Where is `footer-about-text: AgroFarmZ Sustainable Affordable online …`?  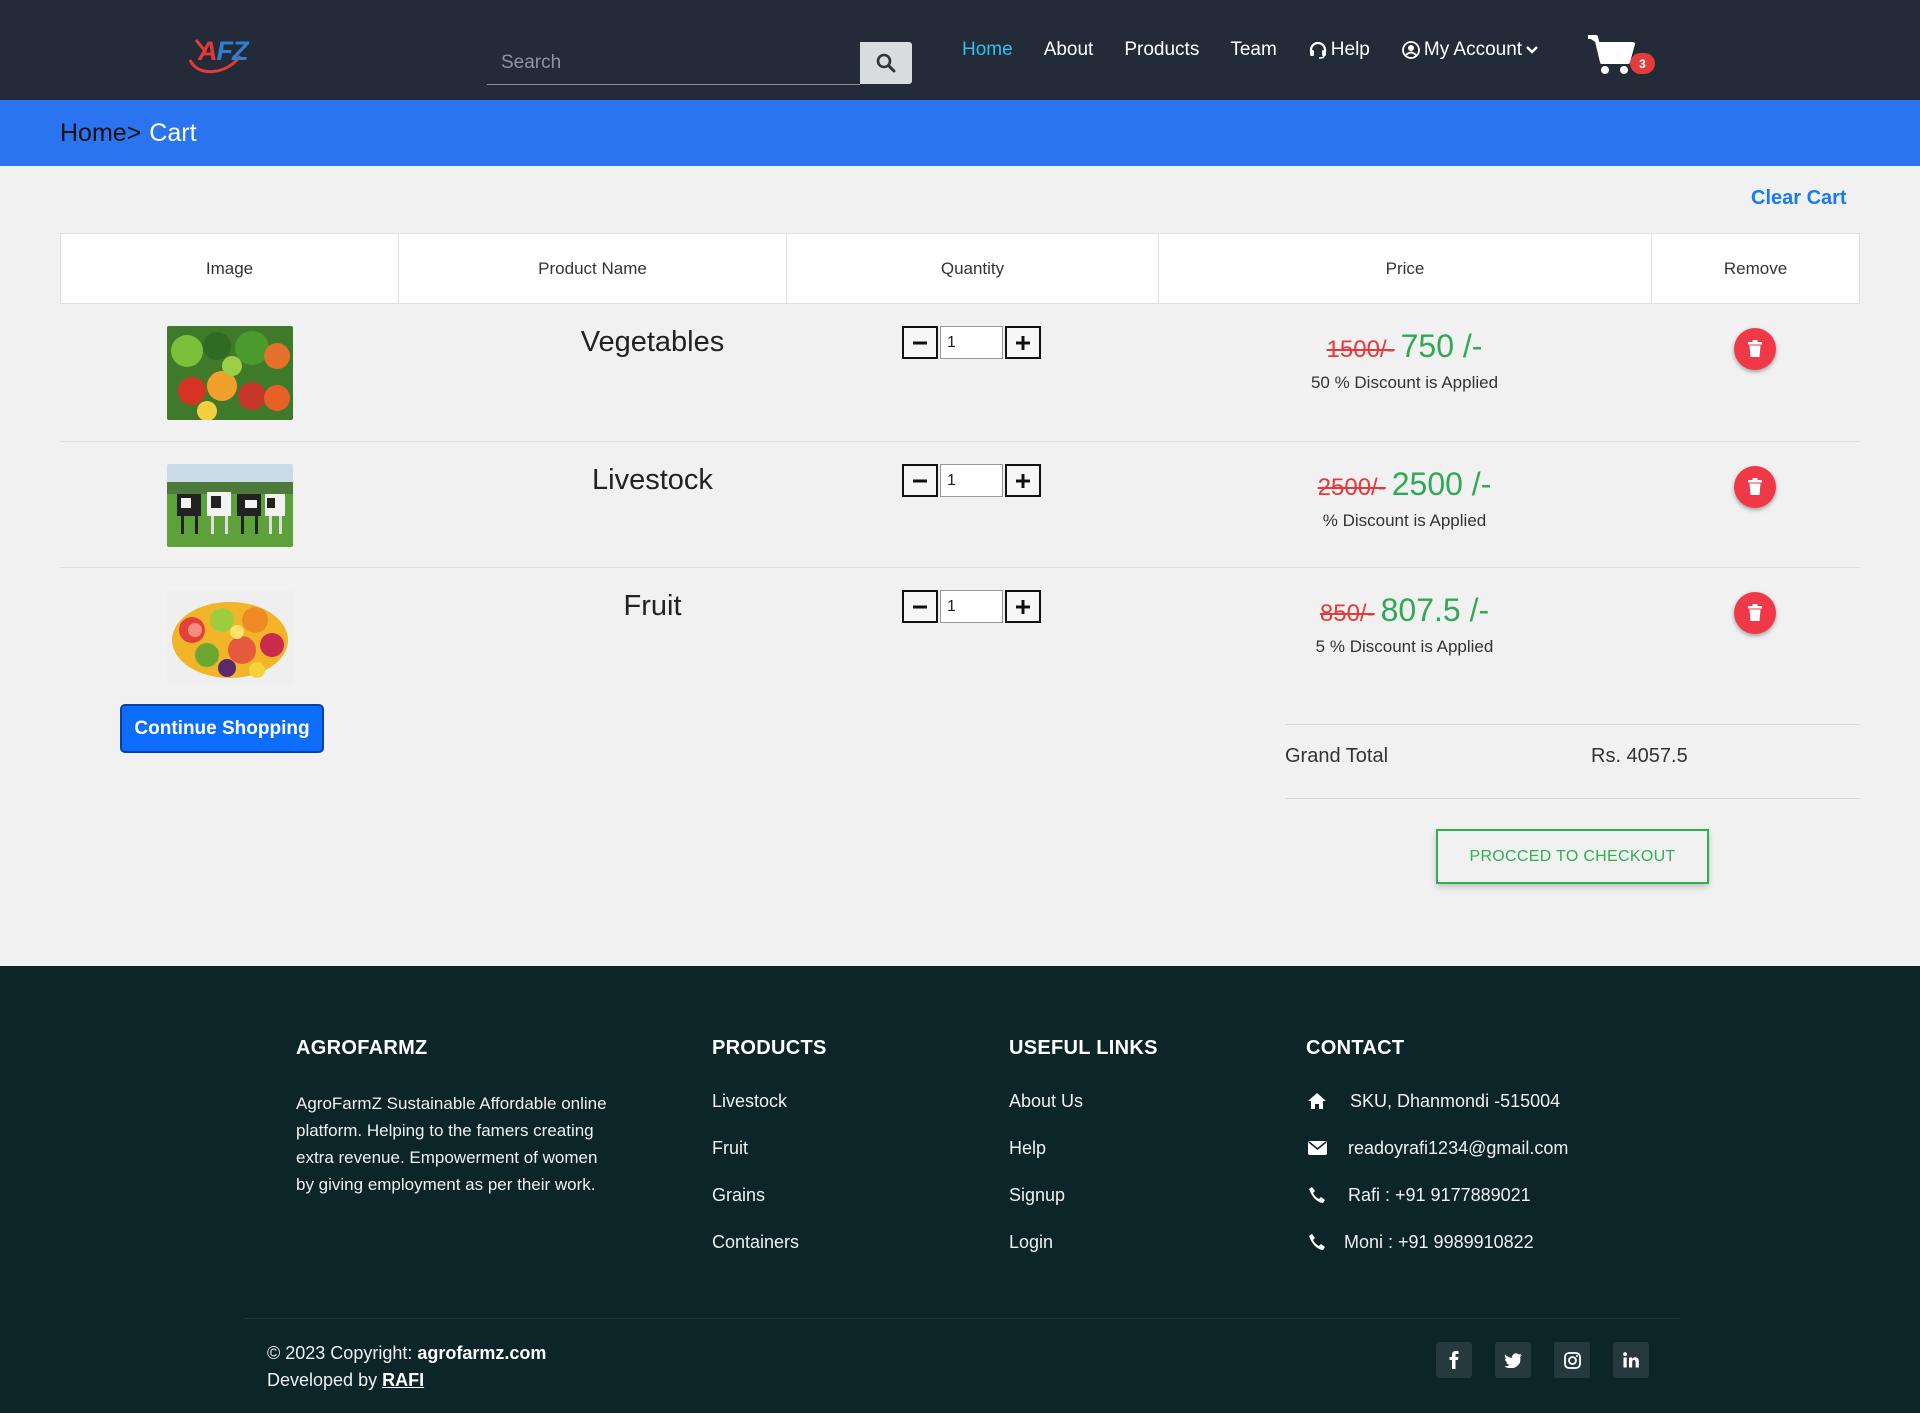 footer-about-text: AgroFarmZ Sustainable Affordable online … is located at coordinates (451, 1144).